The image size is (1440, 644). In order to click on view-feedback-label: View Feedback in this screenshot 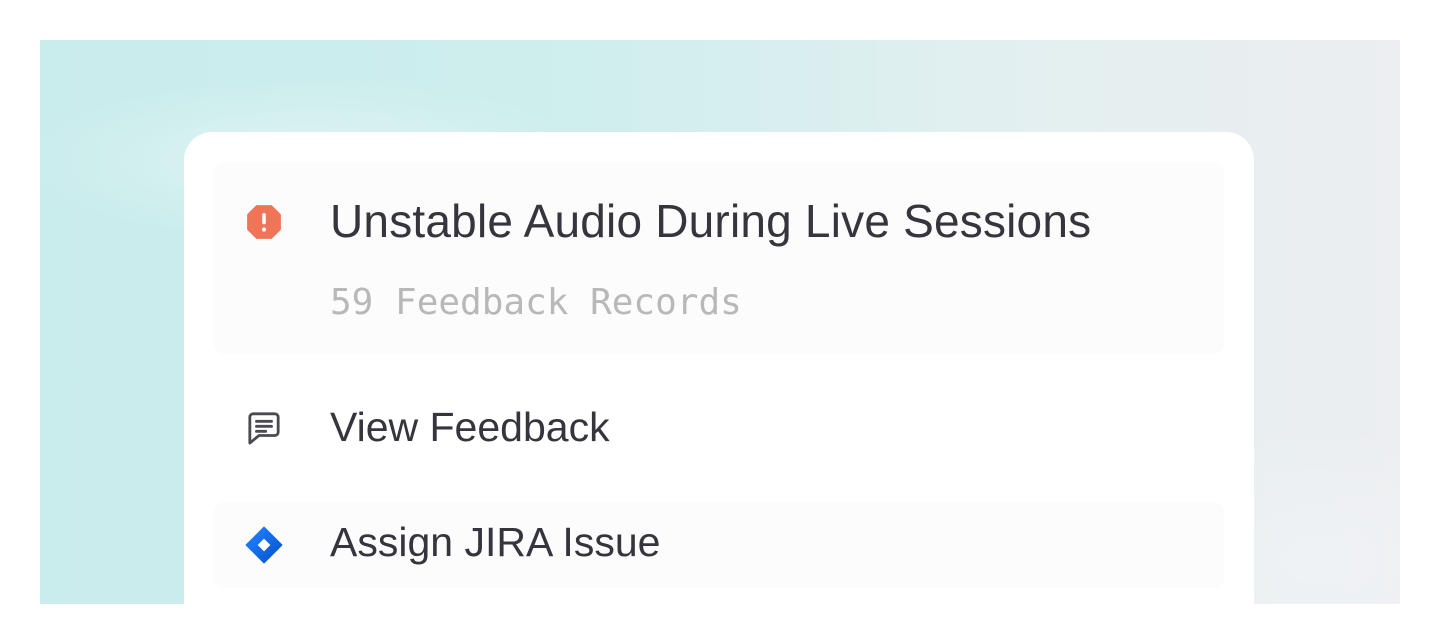, I will do `click(470, 427)`.